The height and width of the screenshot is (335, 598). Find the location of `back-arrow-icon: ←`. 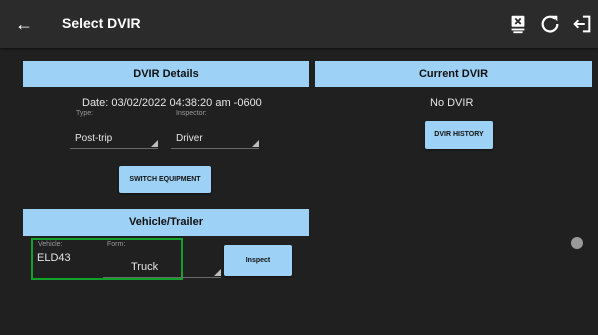

back-arrow-icon: ← is located at coordinates (24, 24).